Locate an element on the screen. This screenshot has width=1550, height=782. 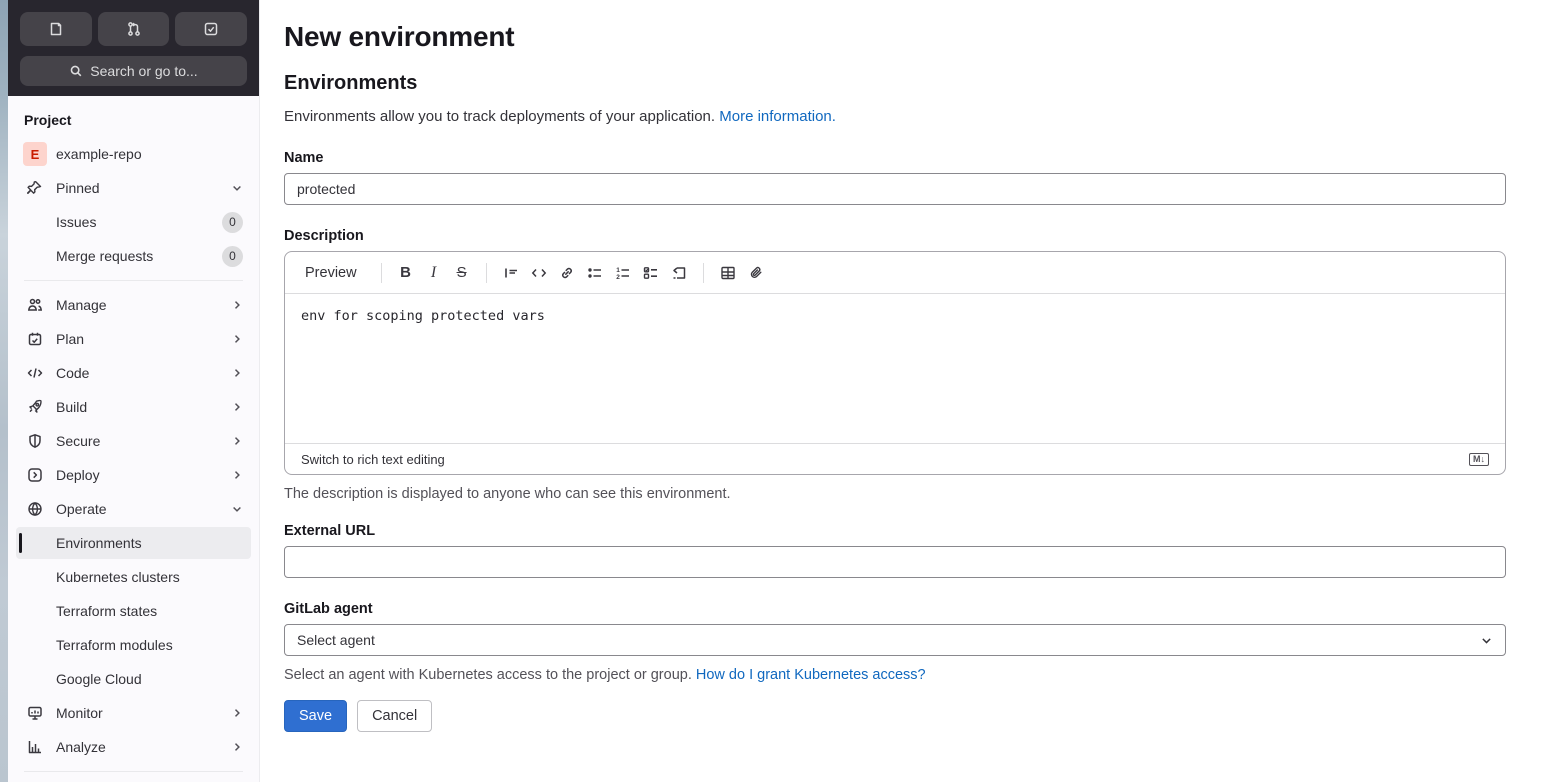
pin-icon is located at coordinates (35, 188).